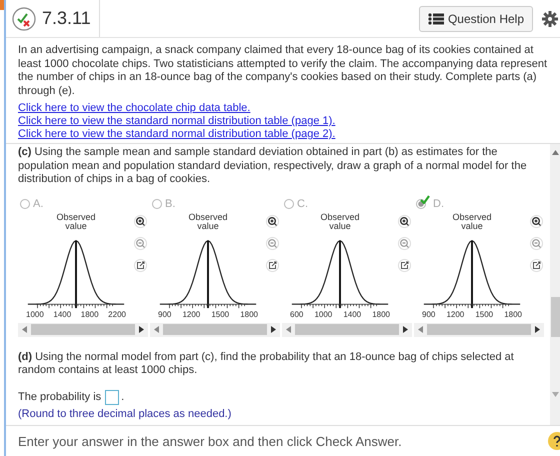 The image size is (560, 456). Describe the element at coordinates (122, 397) in the screenshot. I see `period-text: .` at that location.